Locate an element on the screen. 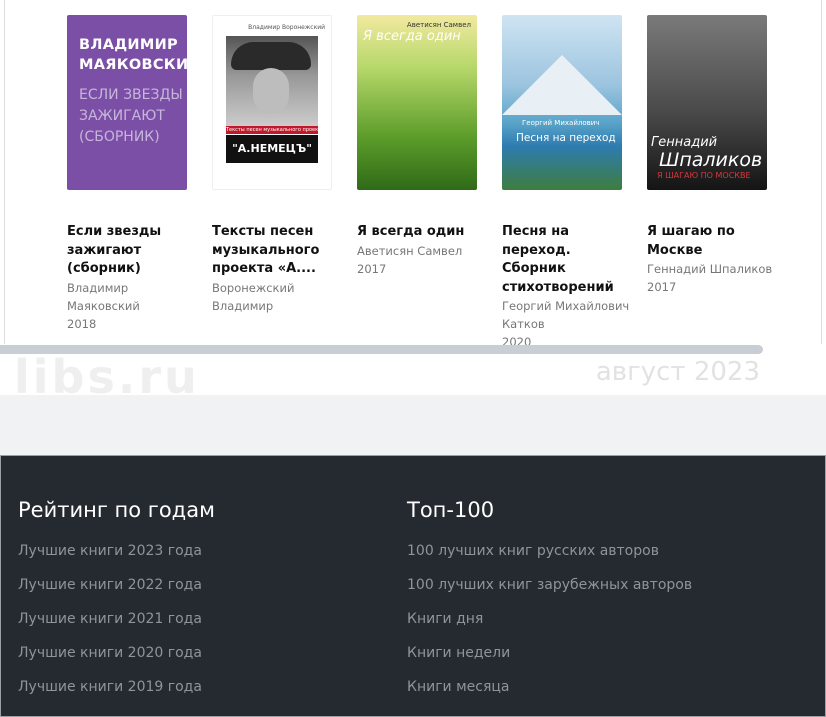 This screenshot has width=826, height=717. footer-link: 100 лучших книг русских авторов is located at coordinates (549, 551).